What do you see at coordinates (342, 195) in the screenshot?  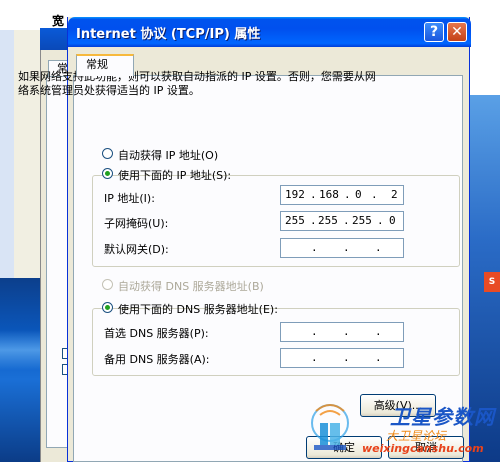 I see `ip-address-input: 192 . 168 . 0 . 2` at bounding box center [342, 195].